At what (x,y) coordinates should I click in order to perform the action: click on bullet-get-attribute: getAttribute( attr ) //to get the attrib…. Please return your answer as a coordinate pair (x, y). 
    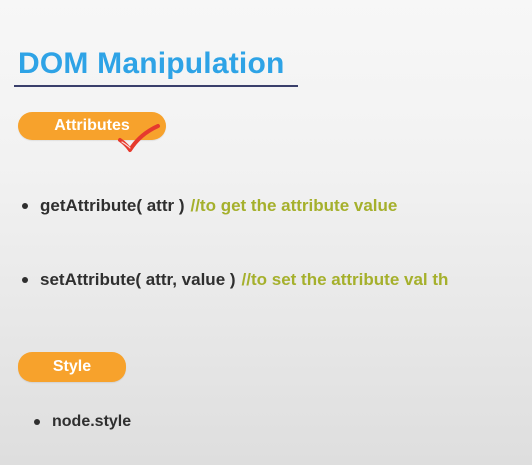
    Looking at the image, I should click on (209, 206).